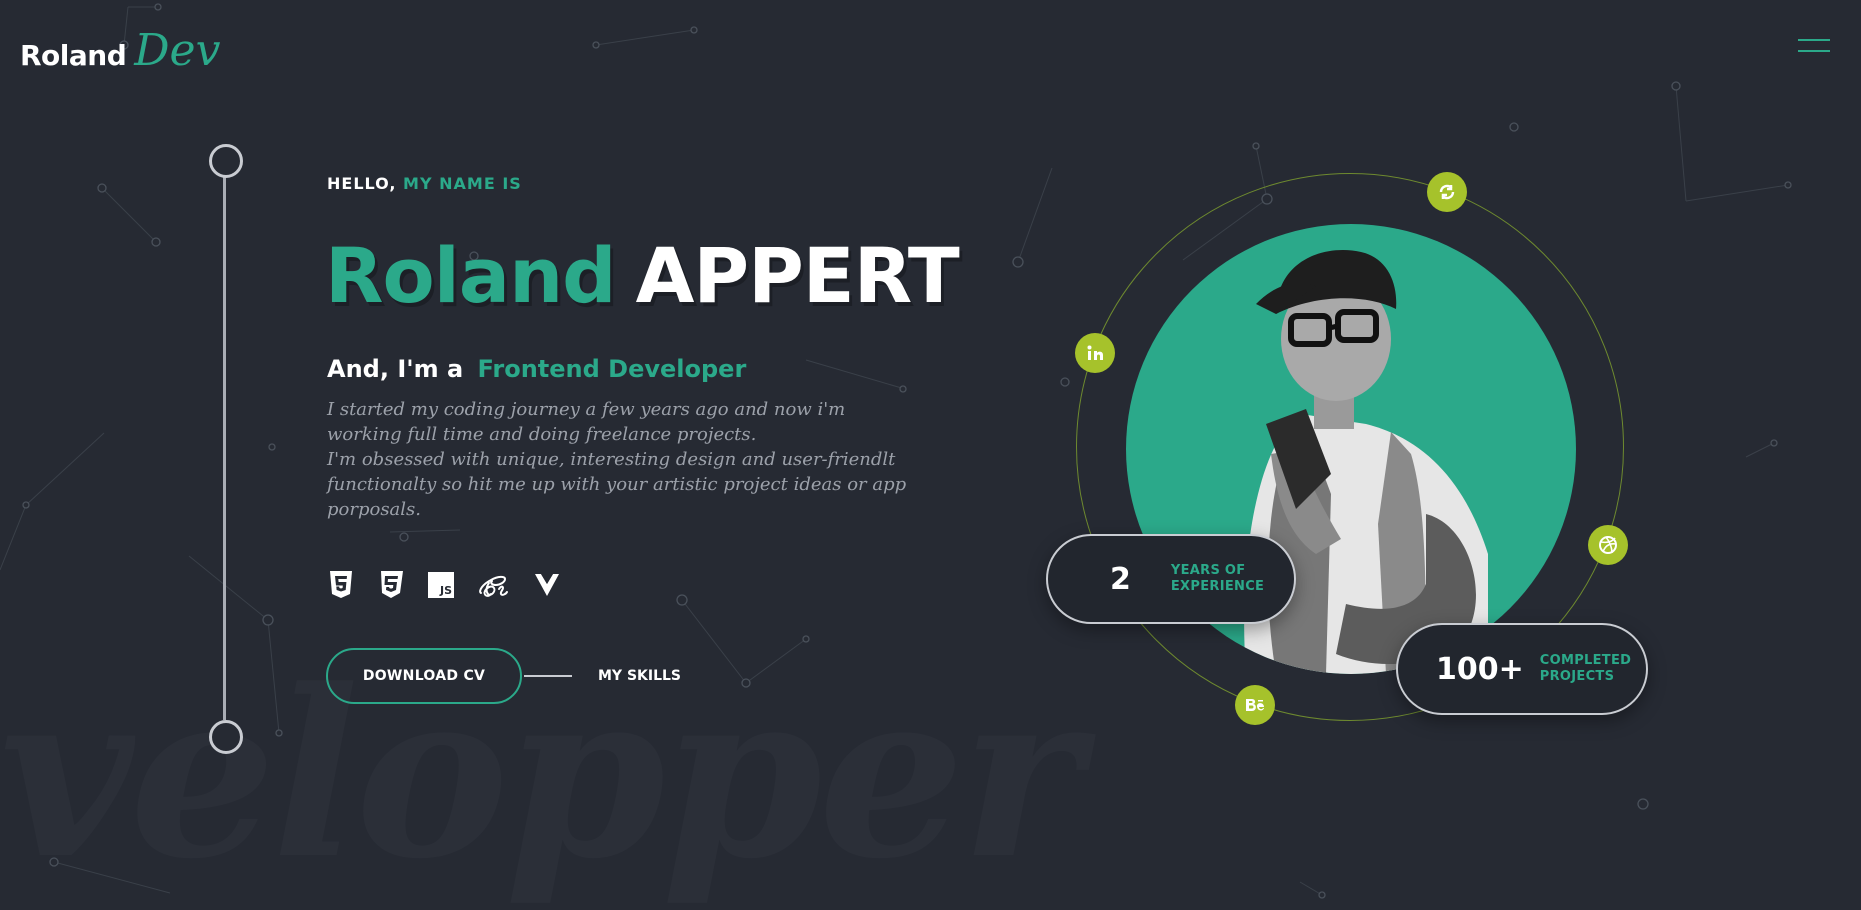  Describe the element at coordinates (462, 183) in the screenshot. I see `greeting-accent: MY NAME IS` at that location.